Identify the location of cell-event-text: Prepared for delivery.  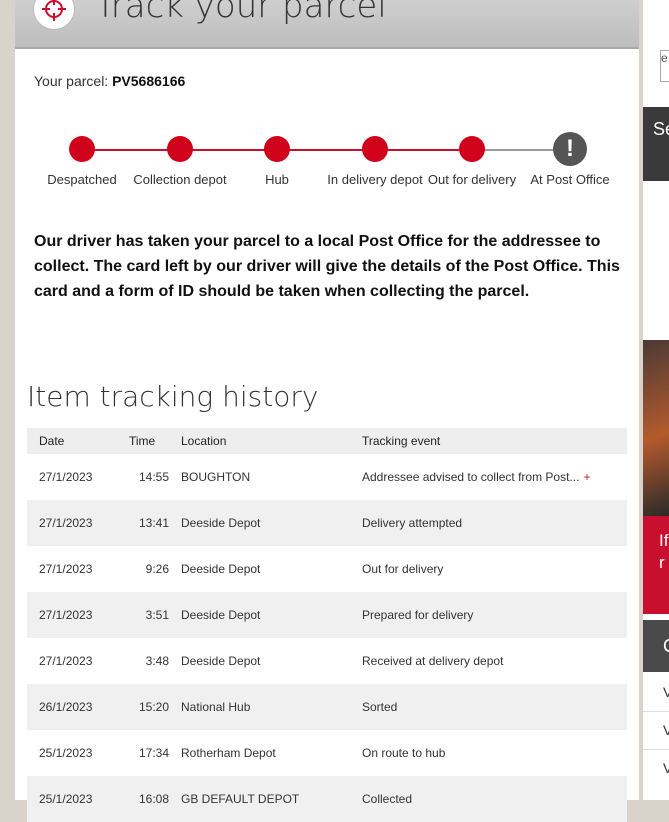
(418, 615).